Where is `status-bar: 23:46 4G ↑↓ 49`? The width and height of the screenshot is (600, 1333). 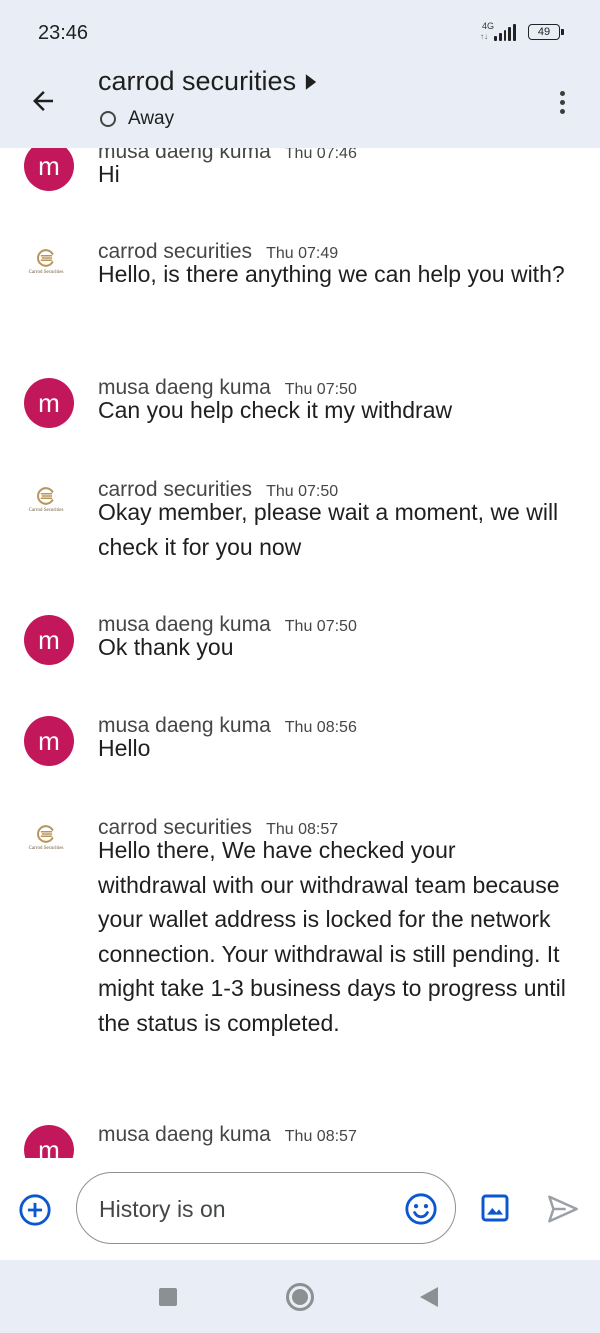 status-bar: 23:46 4G ↑↓ 49 is located at coordinates (300, 31).